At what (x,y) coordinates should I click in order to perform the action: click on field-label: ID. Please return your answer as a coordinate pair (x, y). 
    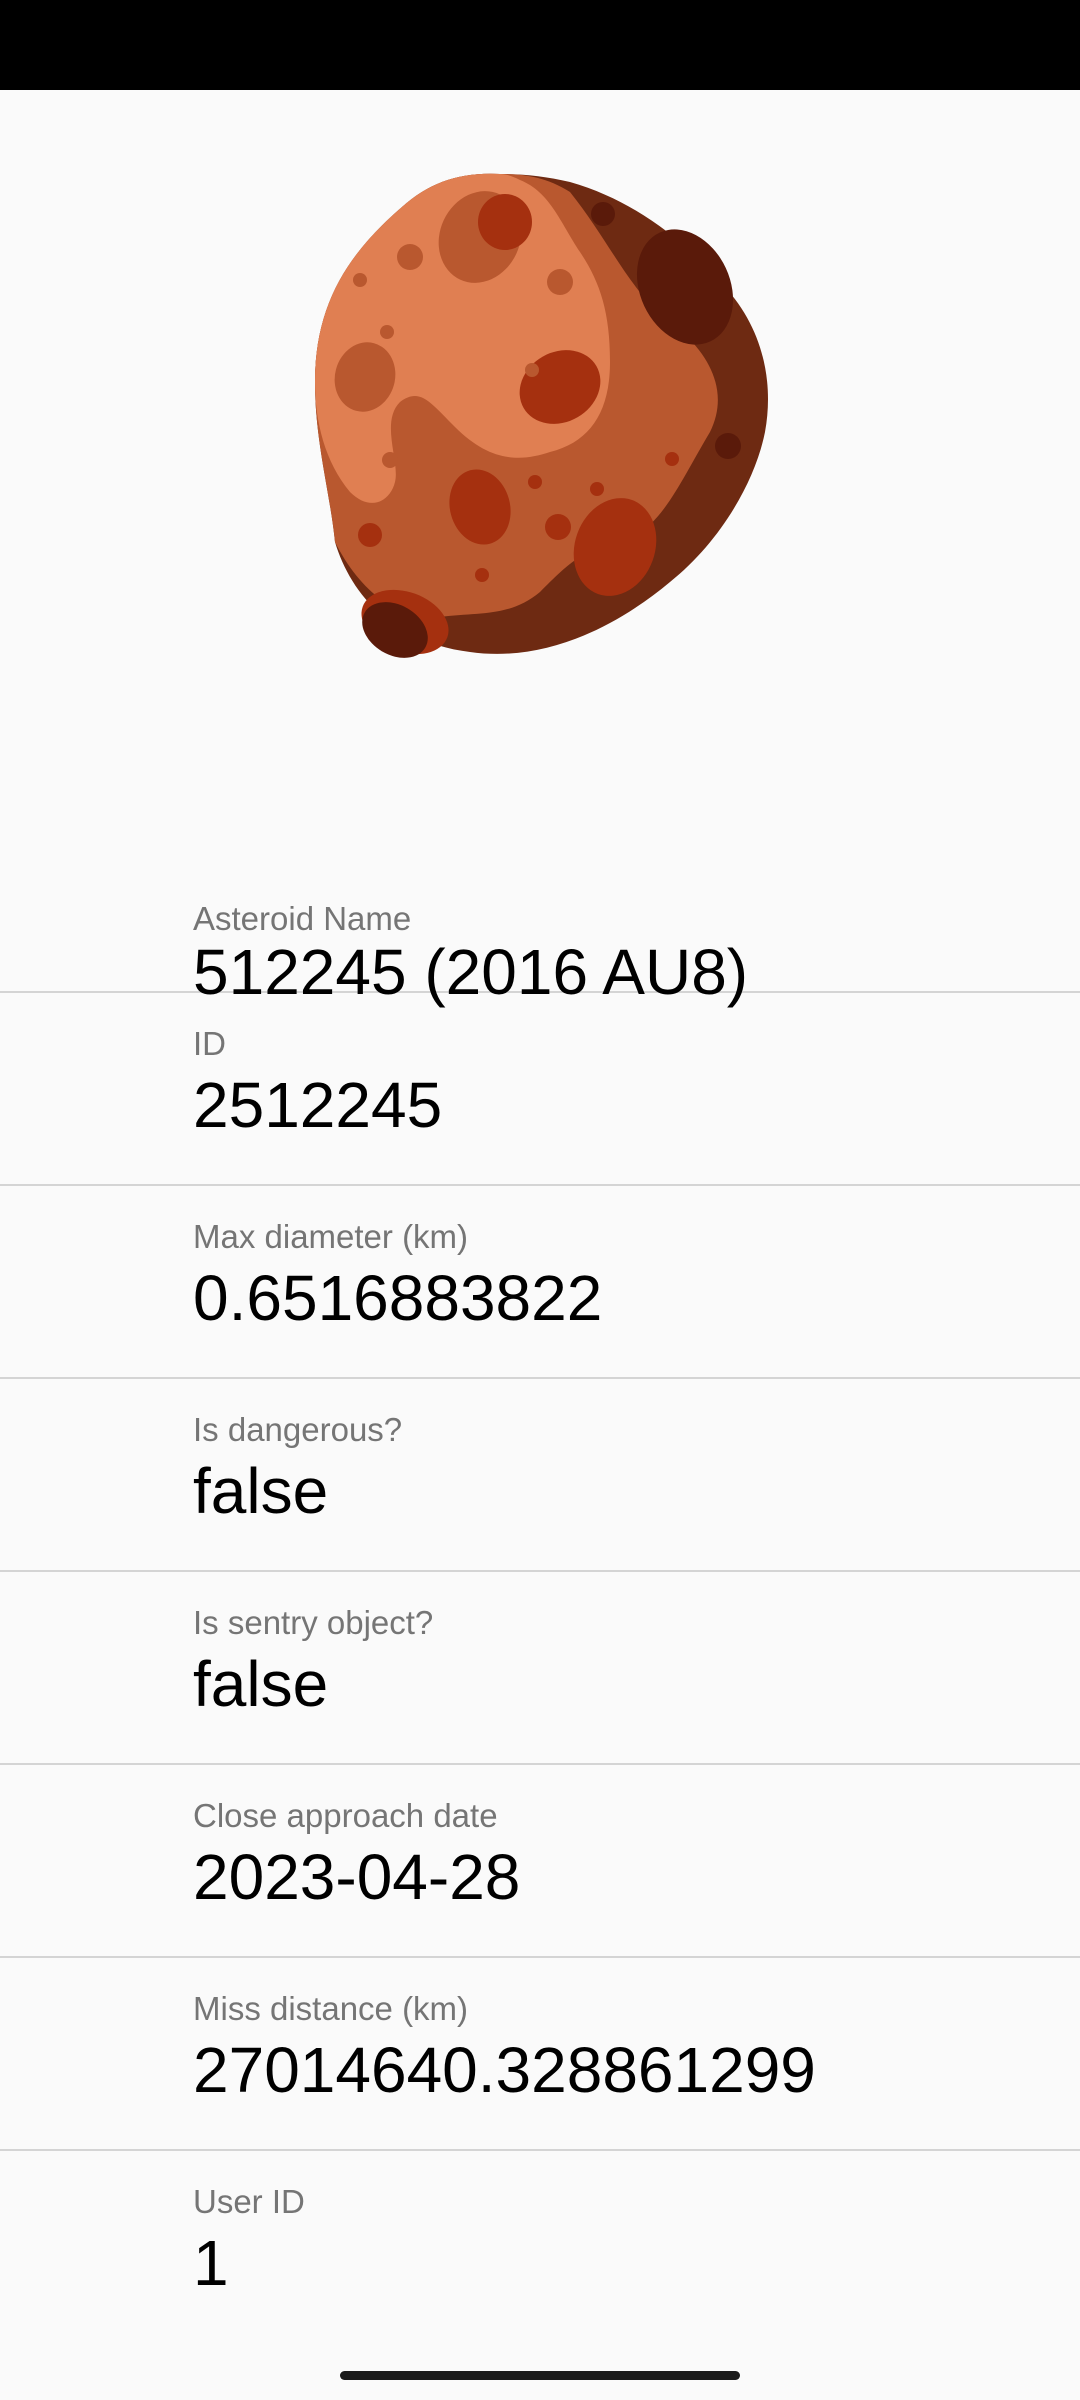
    Looking at the image, I should click on (209, 1043).